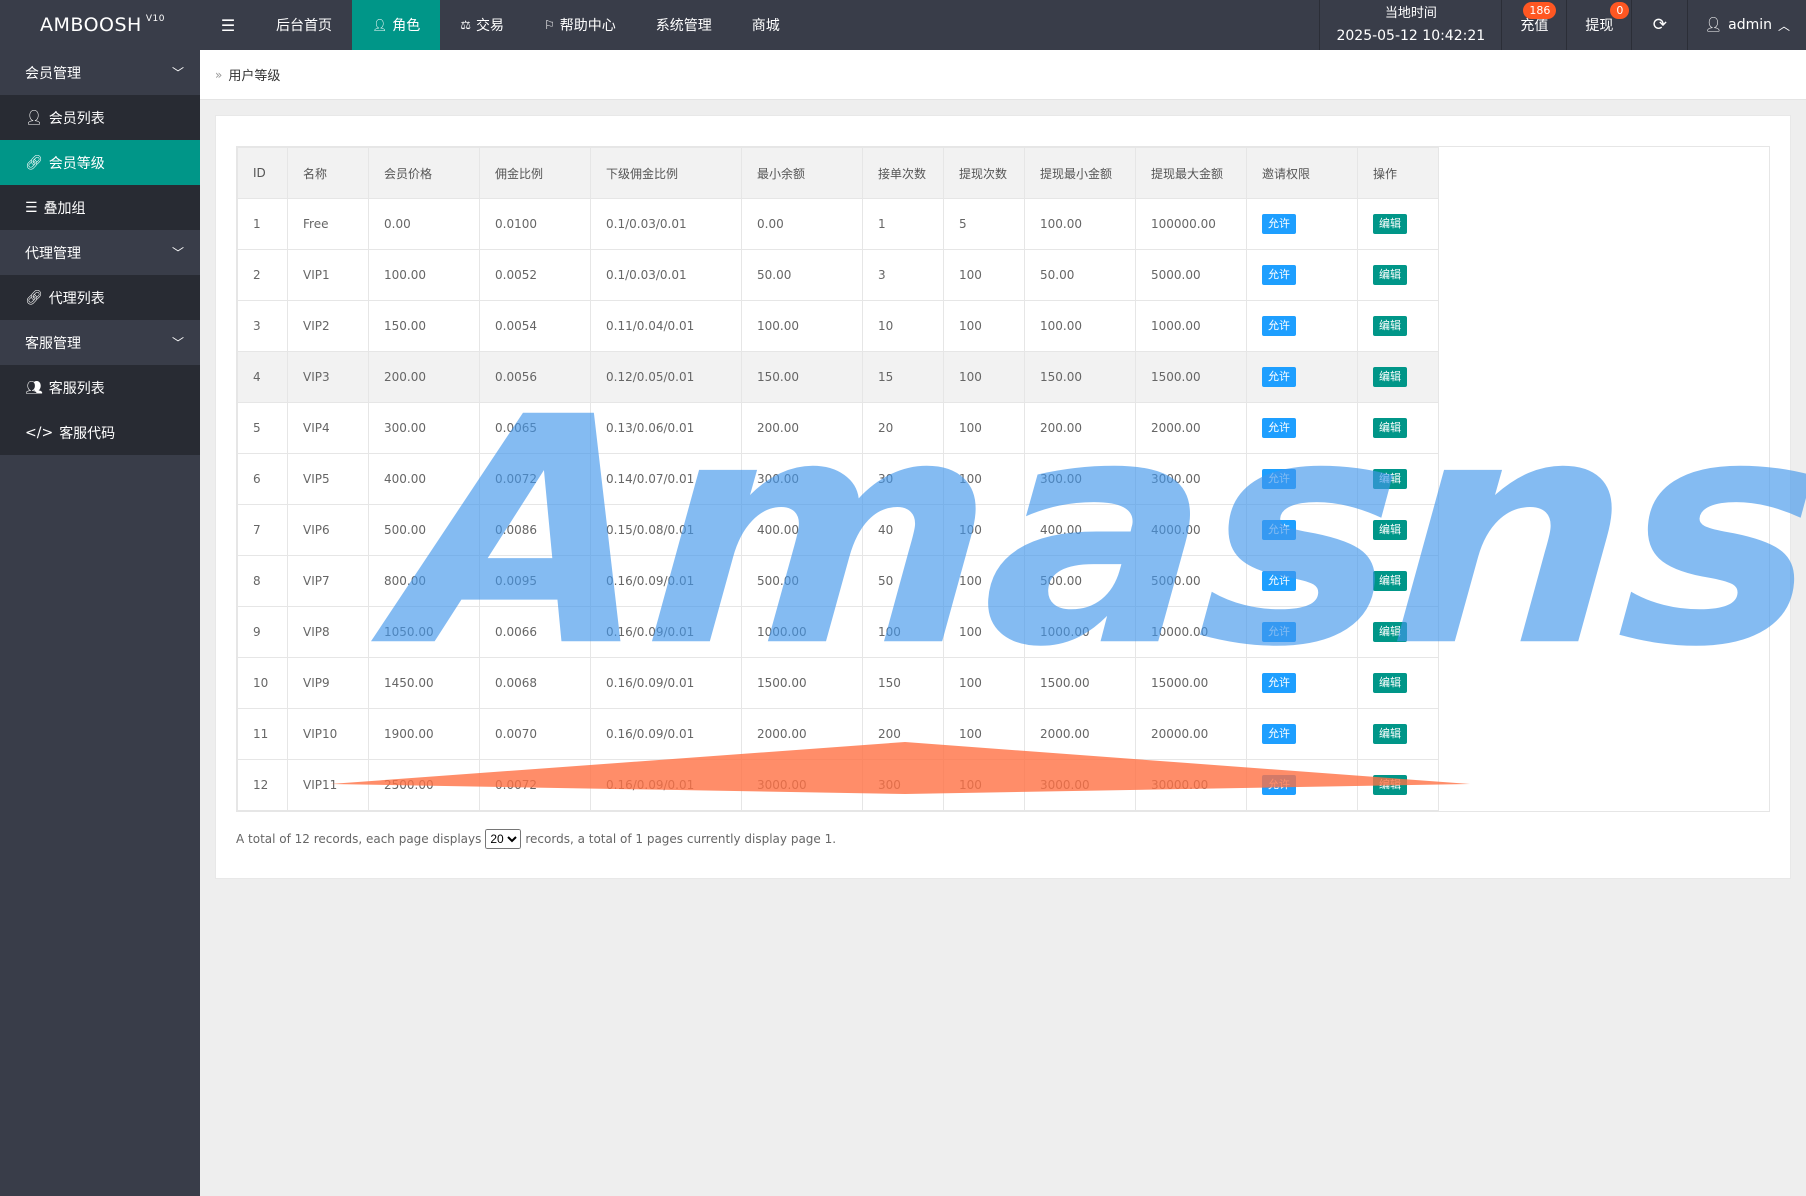  Describe the element at coordinates (100, 117) in the screenshot. I see `sidebar-item-member-list: 👤︎ 会员列表` at that location.